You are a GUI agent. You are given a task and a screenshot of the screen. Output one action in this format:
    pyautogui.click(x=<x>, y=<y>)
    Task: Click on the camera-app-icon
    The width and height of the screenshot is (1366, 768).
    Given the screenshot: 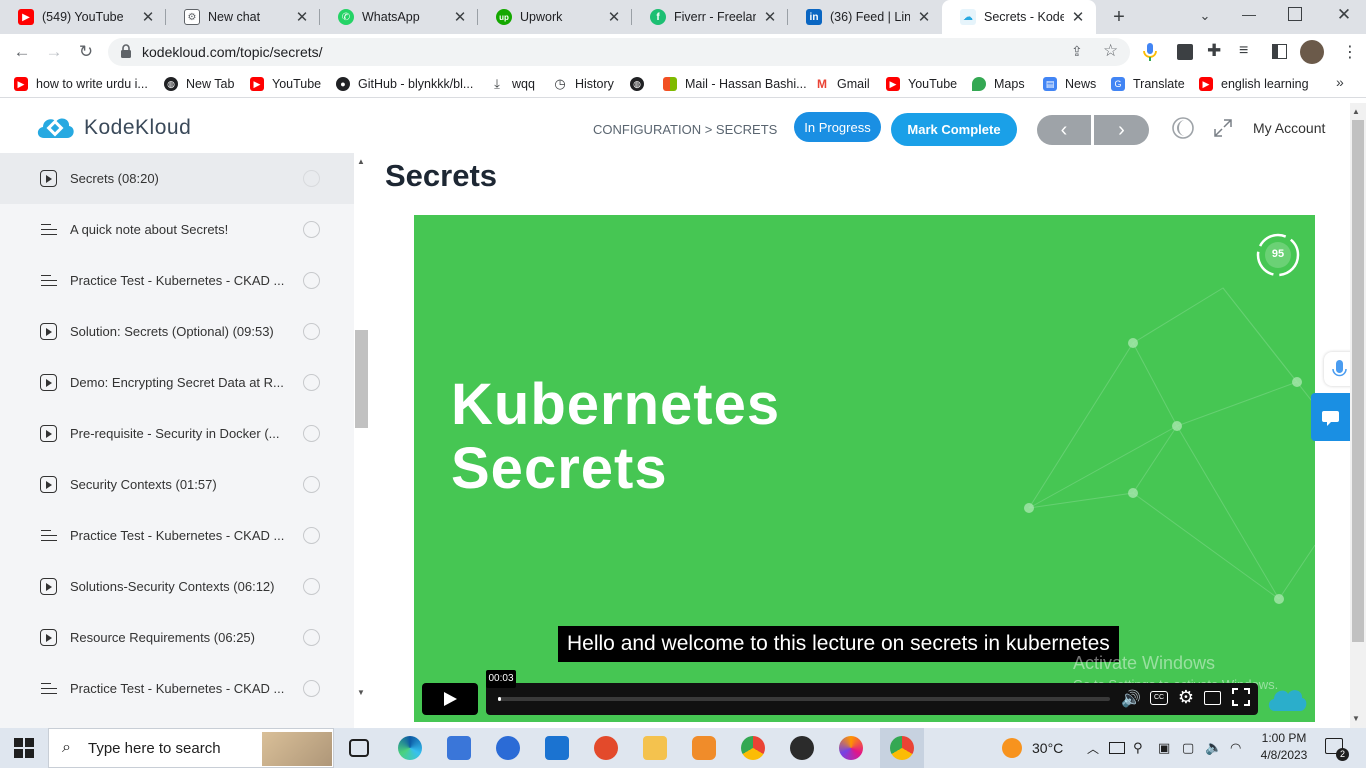 What is the action you would take?
    pyautogui.click(x=802, y=748)
    